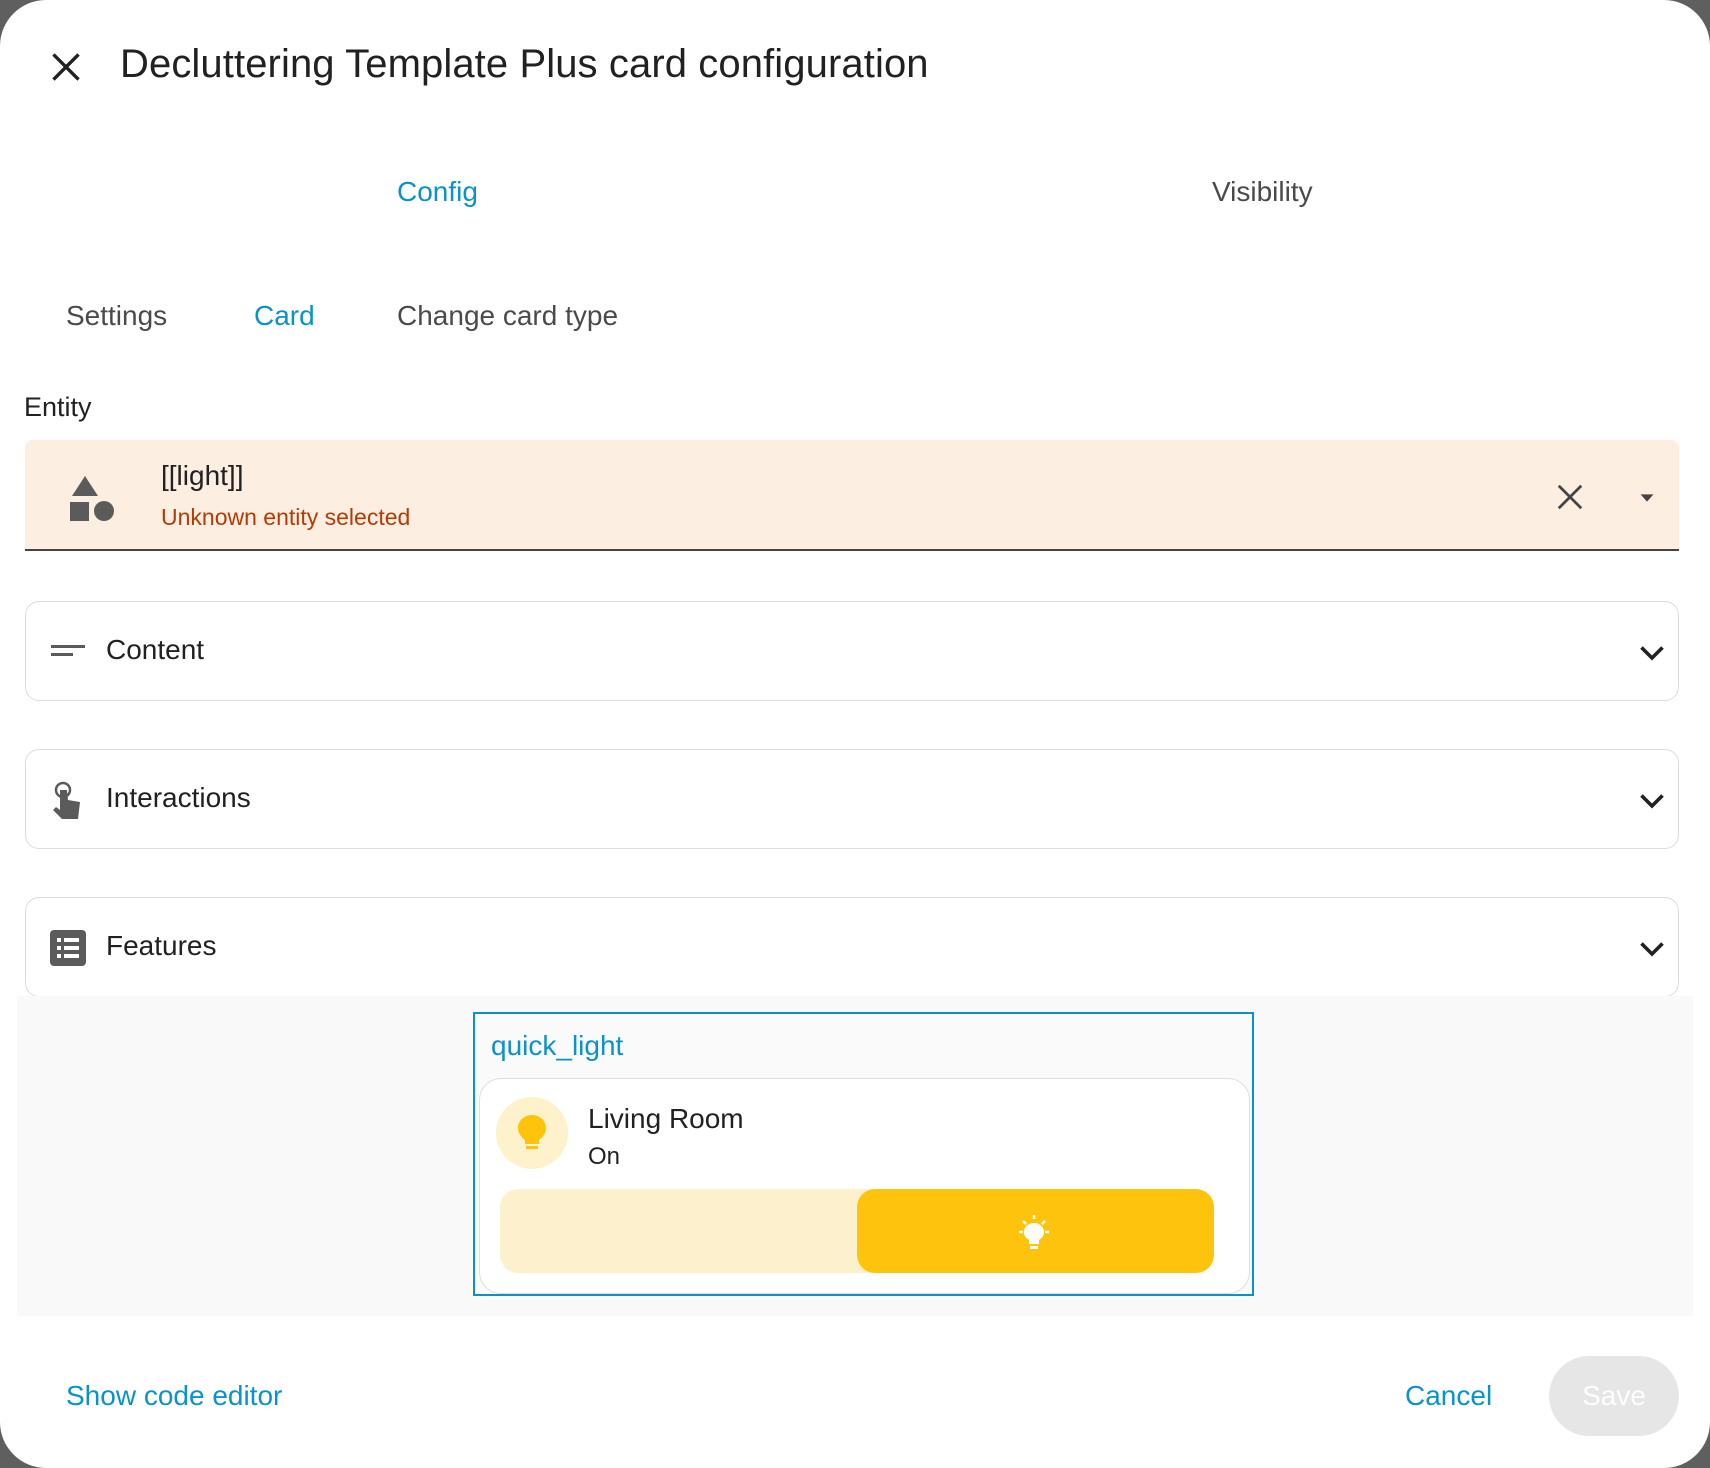 The height and width of the screenshot is (1468, 1710). What do you see at coordinates (852, 799) in the screenshot?
I see `interactions-panel: Interactions` at bounding box center [852, 799].